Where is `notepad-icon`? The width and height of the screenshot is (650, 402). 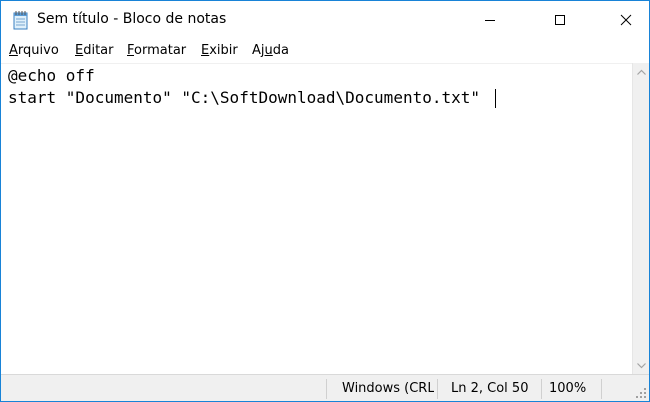
notepad-icon is located at coordinates (21, 20).